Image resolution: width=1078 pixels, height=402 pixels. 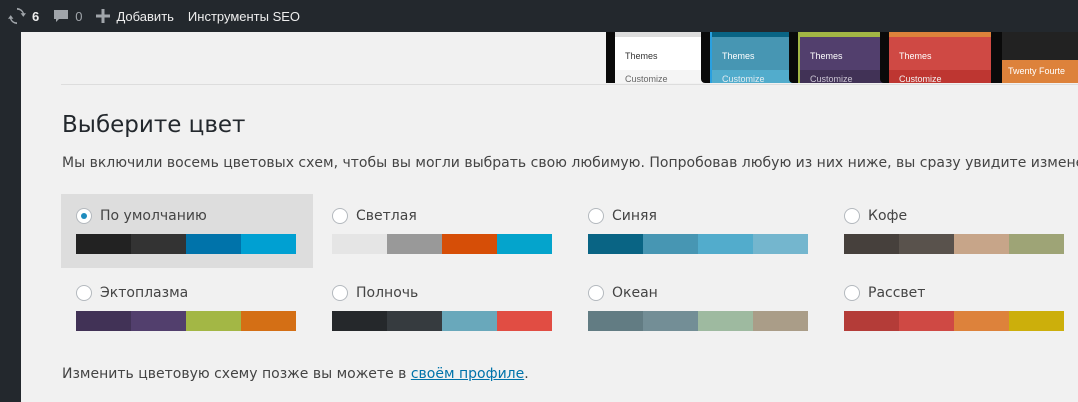 What do you see at coordinates (635, 293) in the screenshot?
I see `scheme-label: Океан` at bounding box center [635, 293].